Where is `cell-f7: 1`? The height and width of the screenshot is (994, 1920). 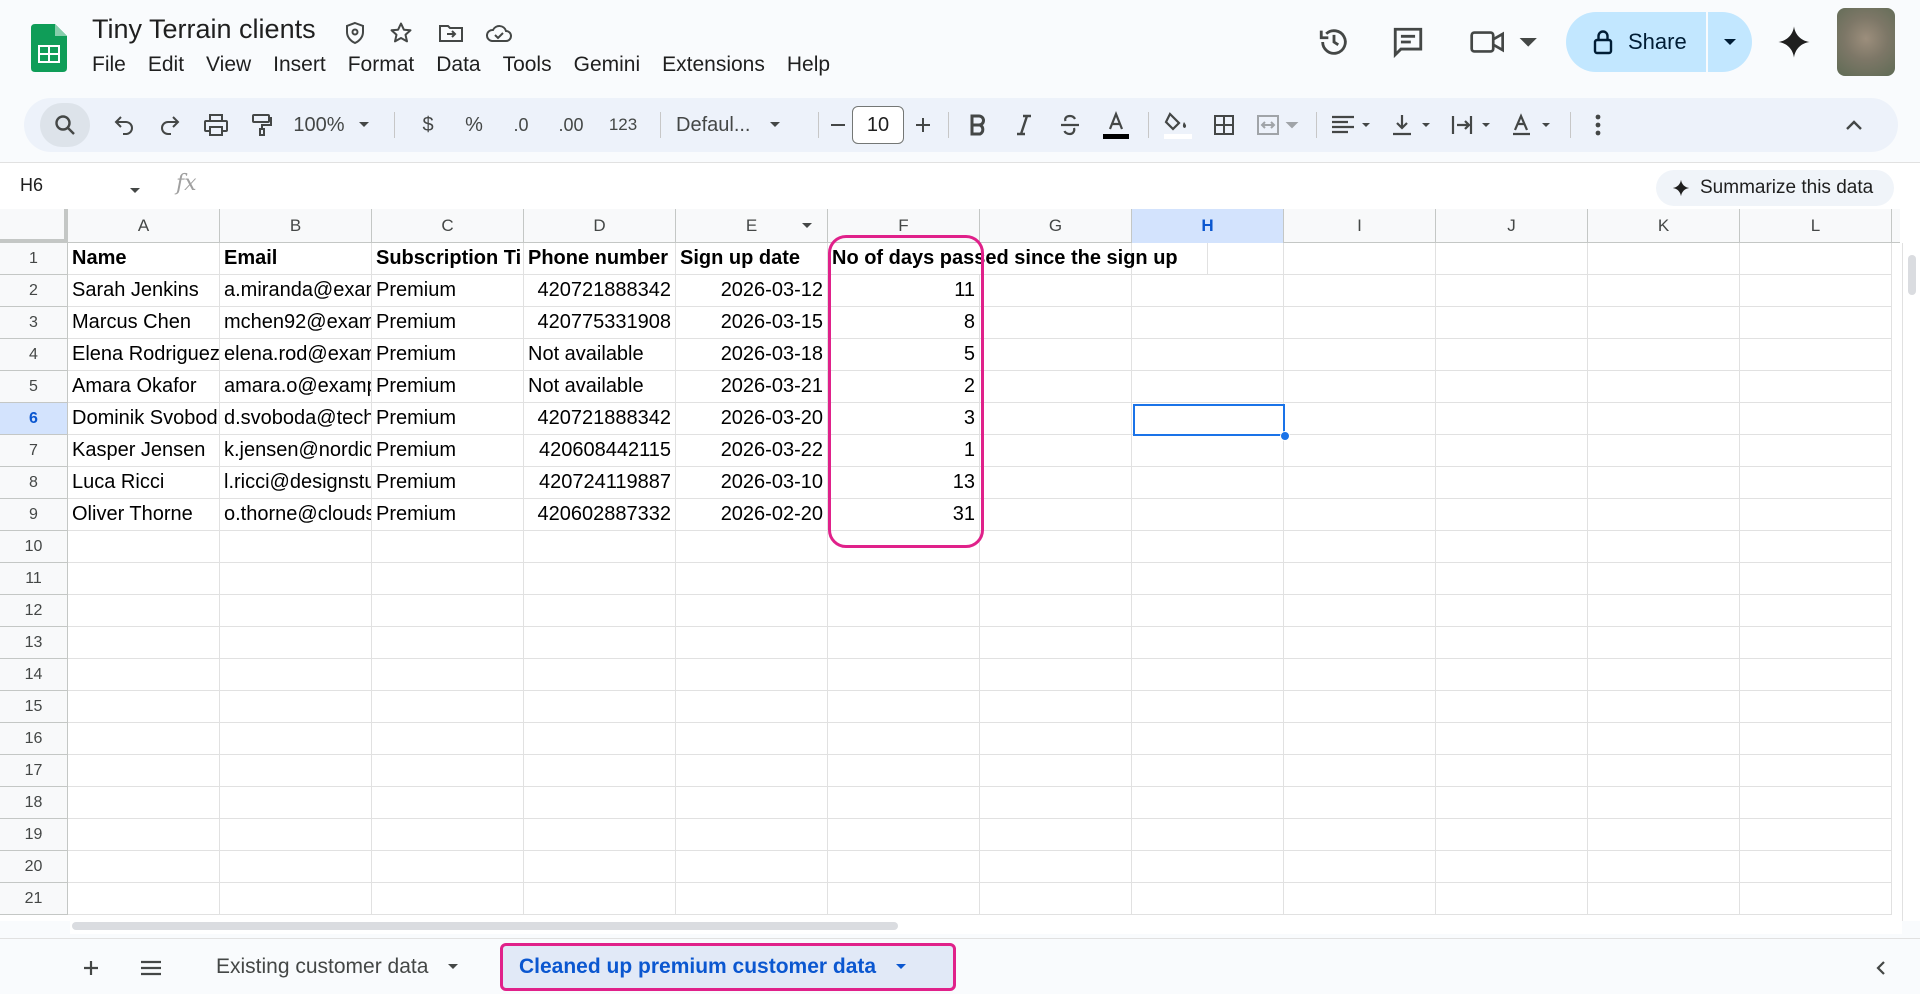 cell-f7: 1 is located at coordinates (904, 451).